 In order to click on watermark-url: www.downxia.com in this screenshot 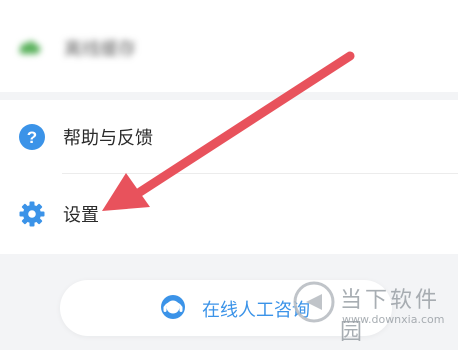, I will do `click(393, 319)`.